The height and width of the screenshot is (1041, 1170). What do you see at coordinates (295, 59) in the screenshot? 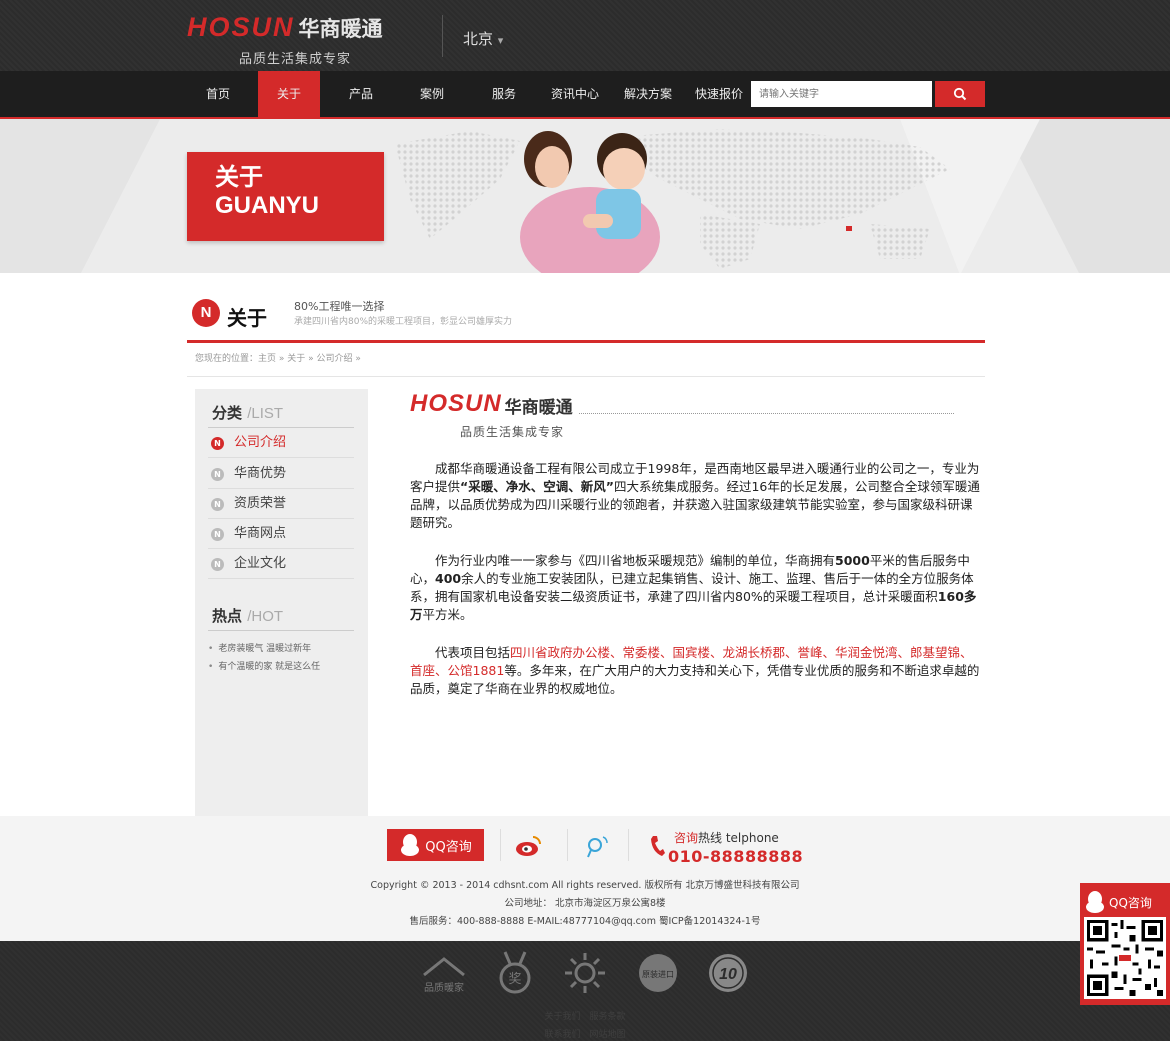
I see `logo-slogan: 品质生活集成专家` at bounding box center [295, 59].